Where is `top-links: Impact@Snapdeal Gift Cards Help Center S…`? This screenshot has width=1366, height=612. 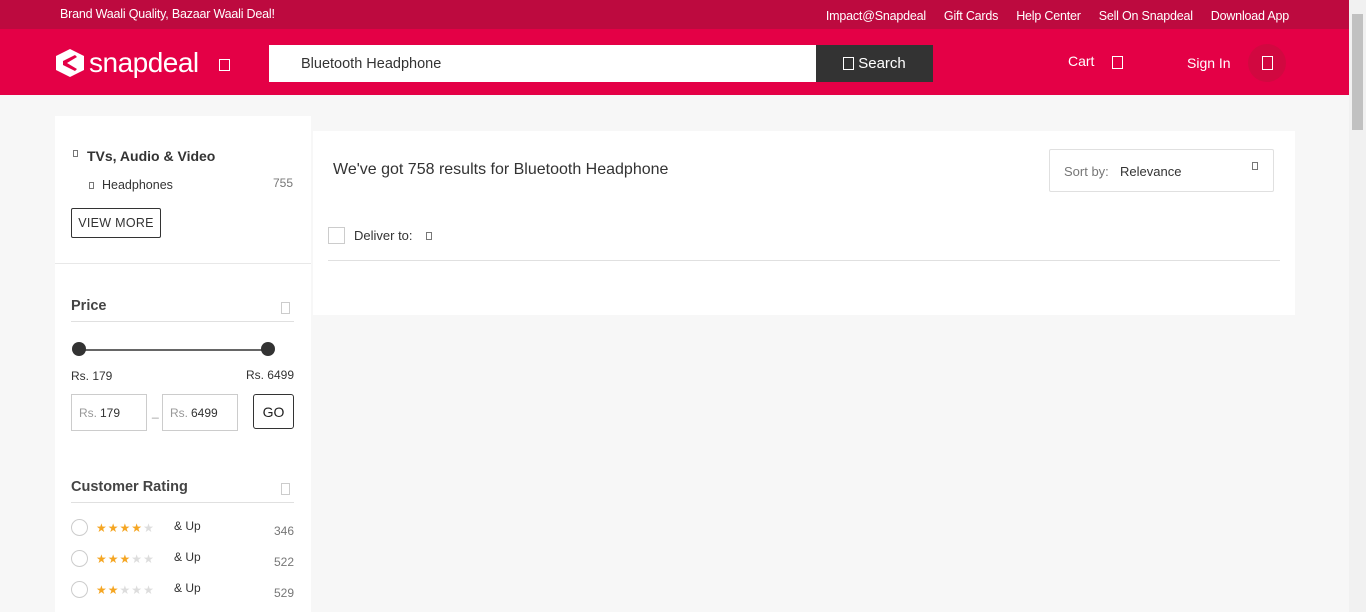
top-links: Impact@Snapdeal Gift Cards Help Center S… is located at coordinates (1057, 16).